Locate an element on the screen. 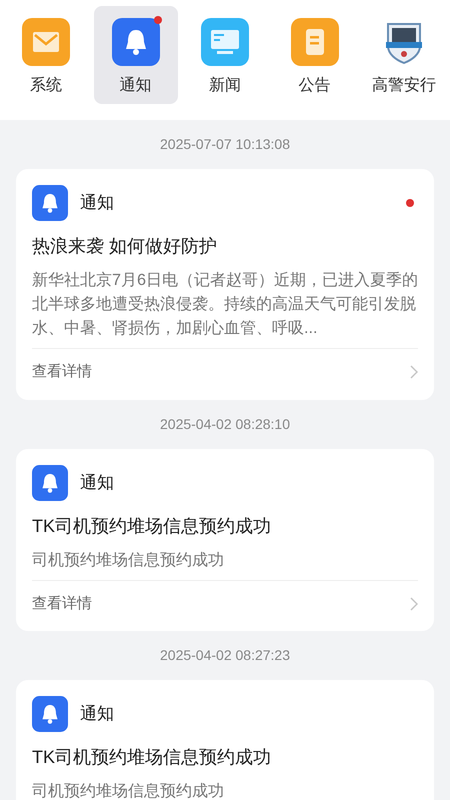  message-title: 热浪来袭 如何做好防护 is located at coordinates (125, 246).